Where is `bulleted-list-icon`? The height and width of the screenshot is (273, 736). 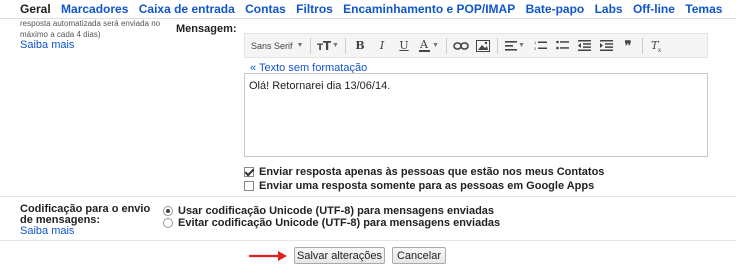
bulleted-list-icon is located at coordinates (562, 46).